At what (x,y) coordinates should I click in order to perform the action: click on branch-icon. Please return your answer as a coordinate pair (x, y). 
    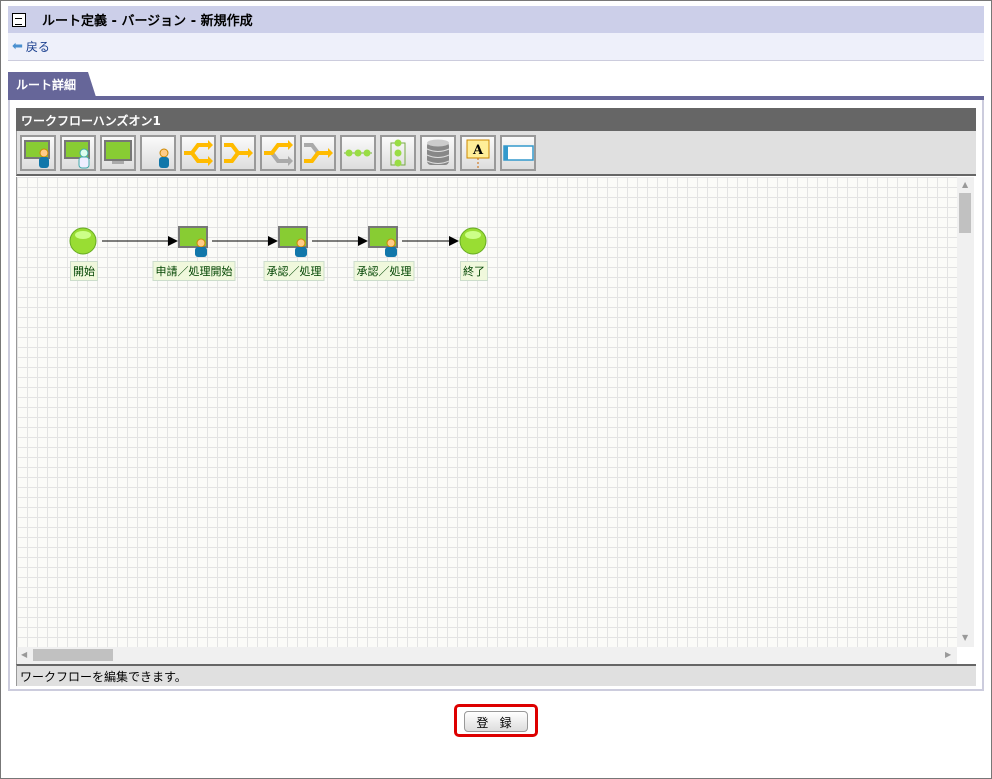
    Looking at the image, I should click on (198, 153).